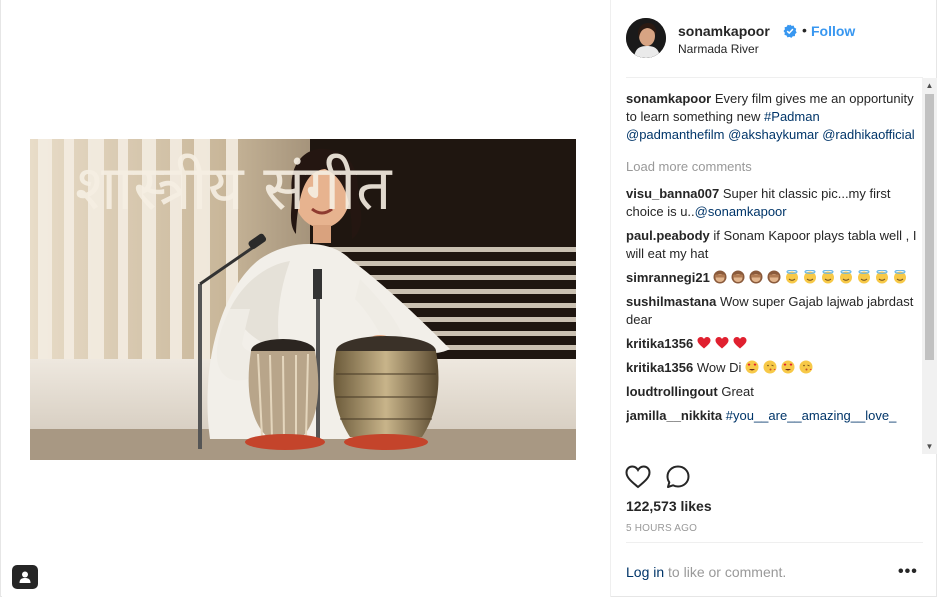 The height and width of the screenshot is (597, 937). Describe the element at coordinates (772, 392) in the screenshot. I see `comment-item: loudtrollingout Great` at that location.